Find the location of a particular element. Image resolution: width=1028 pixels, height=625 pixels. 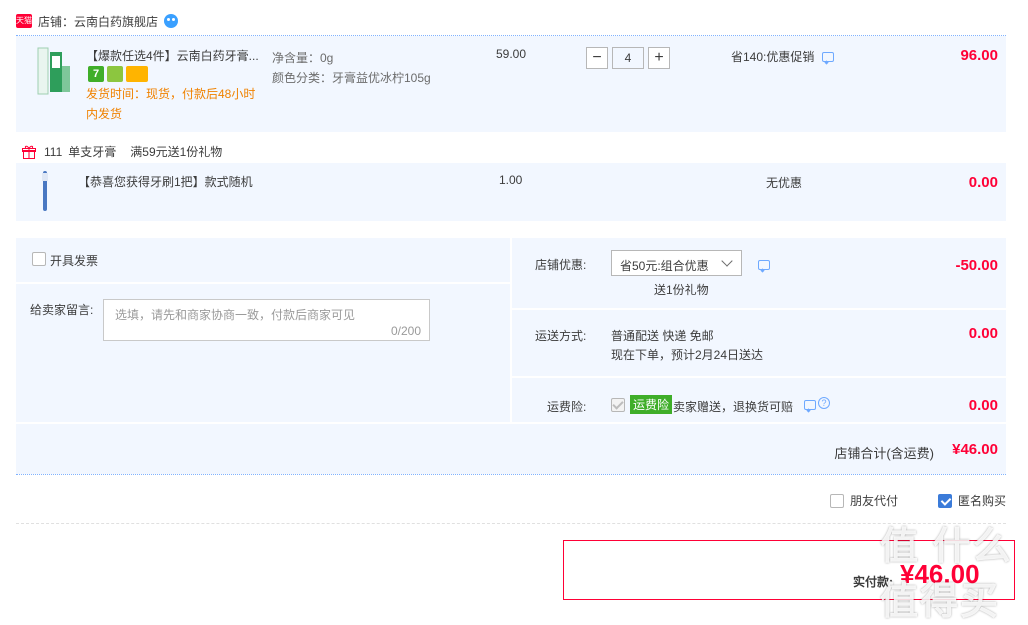

shop-total-row: 店铺合计(含运费) ¥46.00 is located at coordinates (511, 449).